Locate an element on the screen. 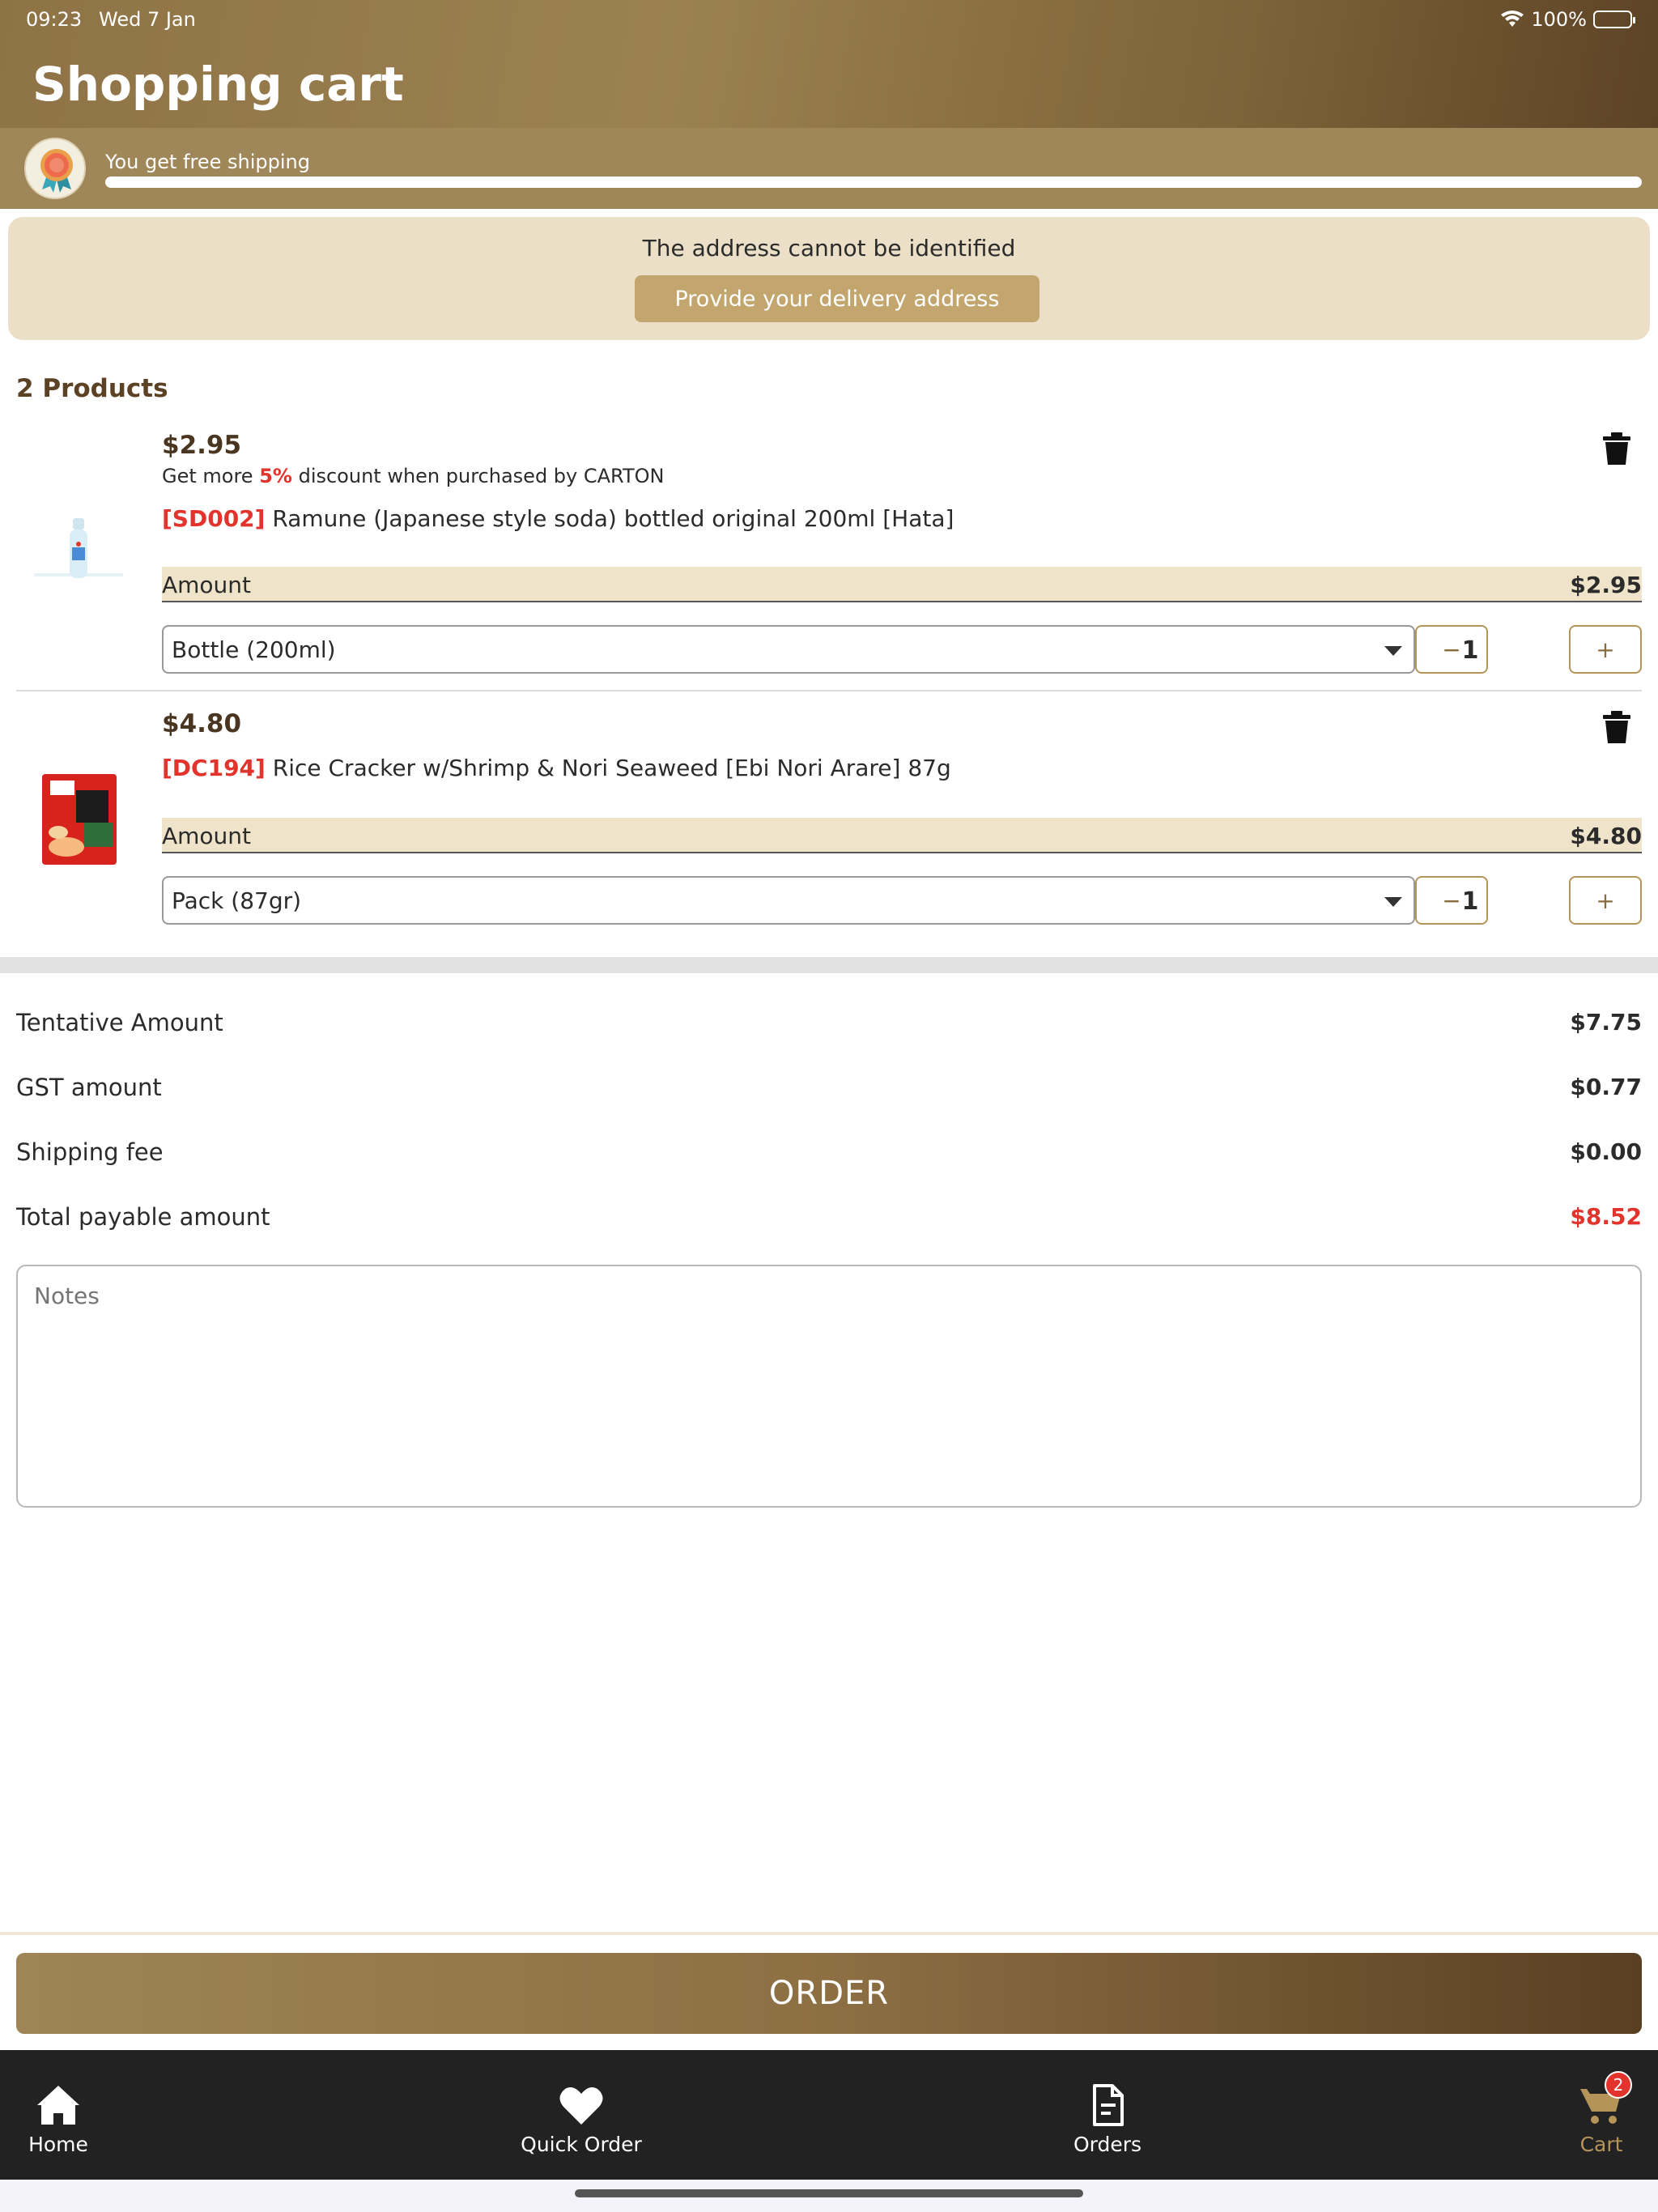 Image resolution: width=1658 pixels, height=2212 pixels. item-divider is located at coordinates (829, 690).